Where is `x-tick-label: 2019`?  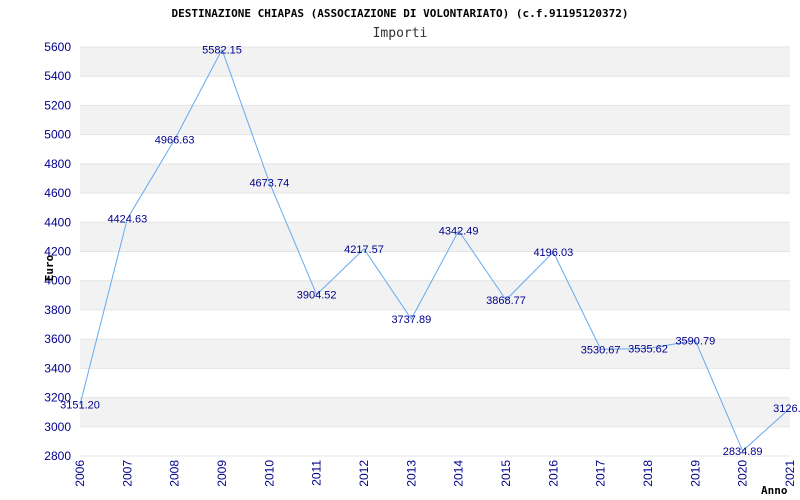 x-tick-label: 2019 is located at coordinates (695, 473).